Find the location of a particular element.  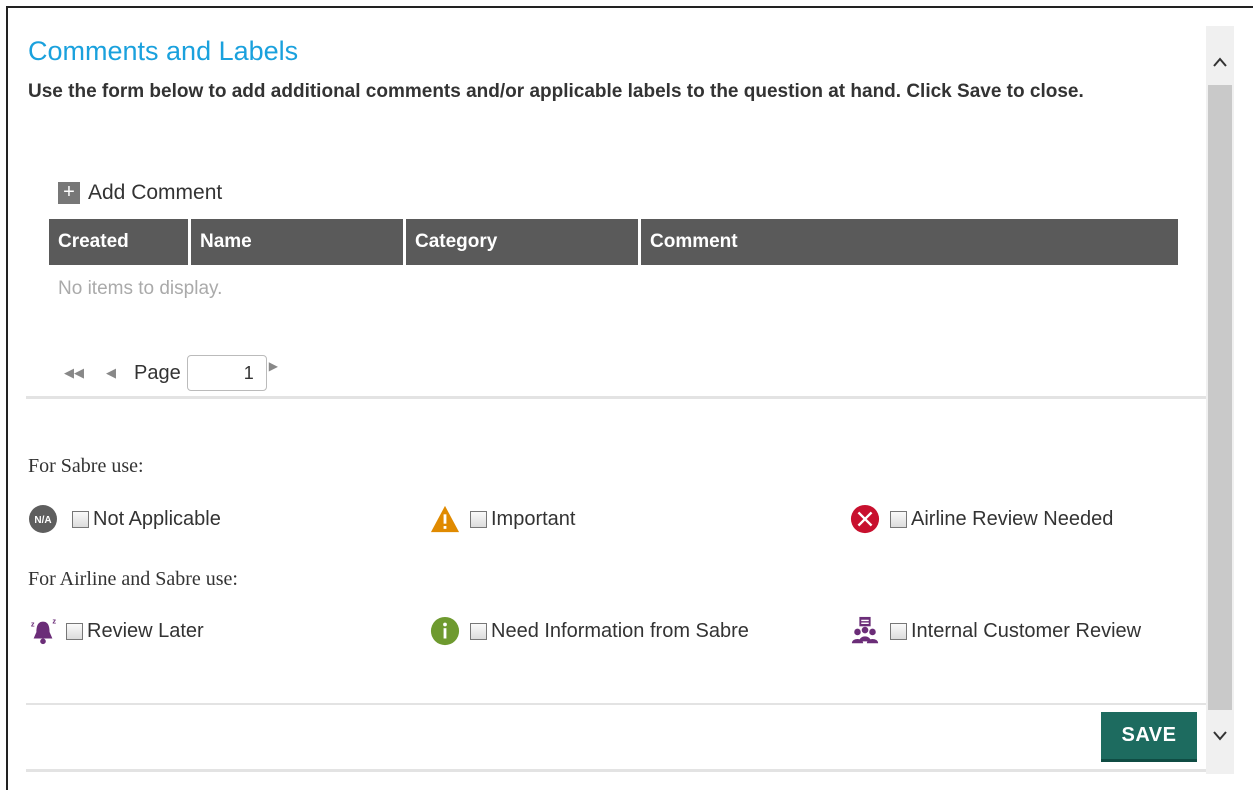

na-icon-text: N/A is located at coordinates (42, 520).